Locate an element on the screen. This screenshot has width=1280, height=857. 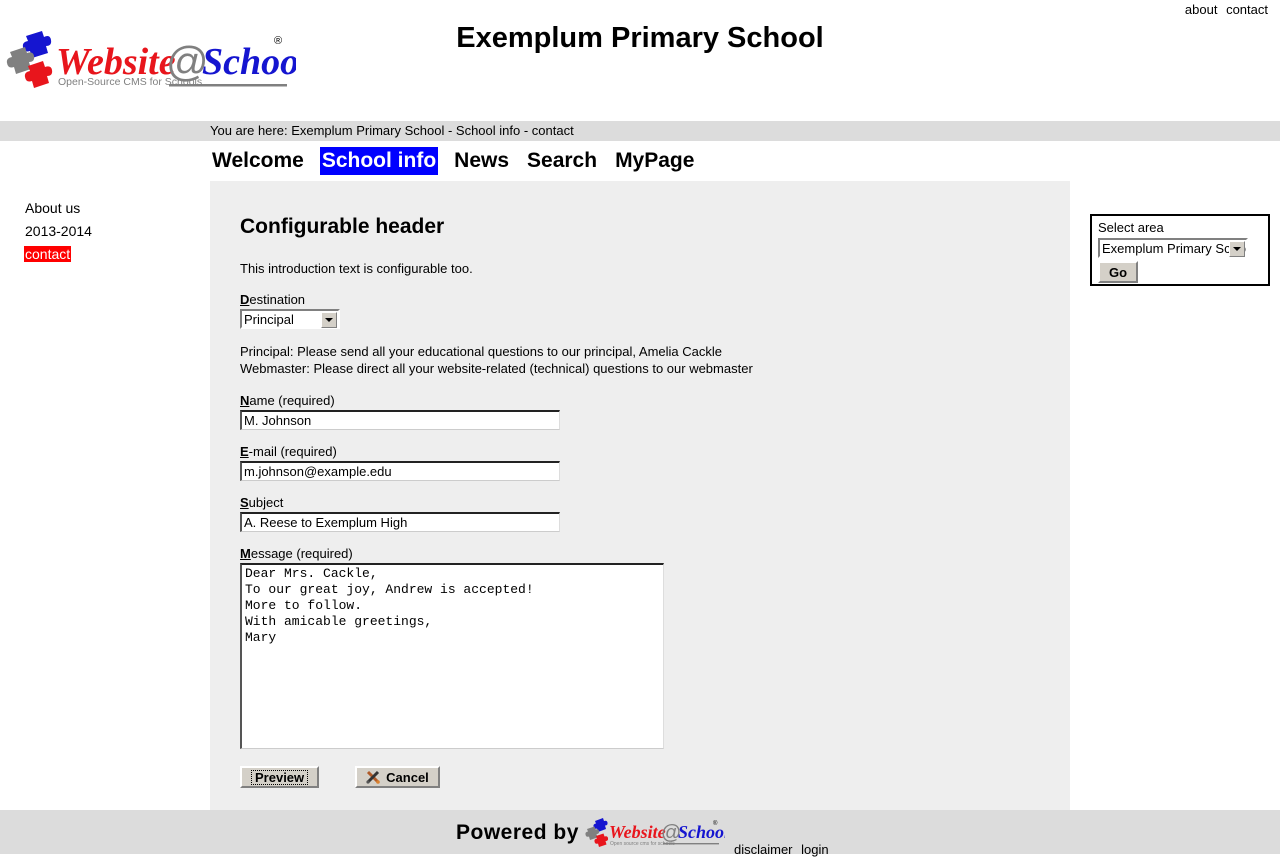
content-heading: Configurable header is located at coordinates (342, 226).